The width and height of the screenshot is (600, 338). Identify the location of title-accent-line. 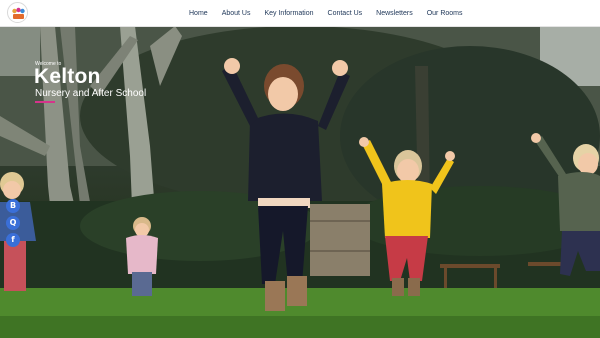
(45, 102).